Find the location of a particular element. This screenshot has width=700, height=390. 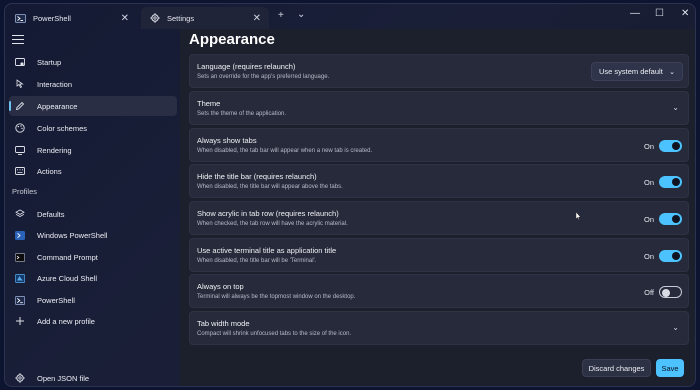

sidebar-item-appearance: Appearance is located at coordinates (93, 106).